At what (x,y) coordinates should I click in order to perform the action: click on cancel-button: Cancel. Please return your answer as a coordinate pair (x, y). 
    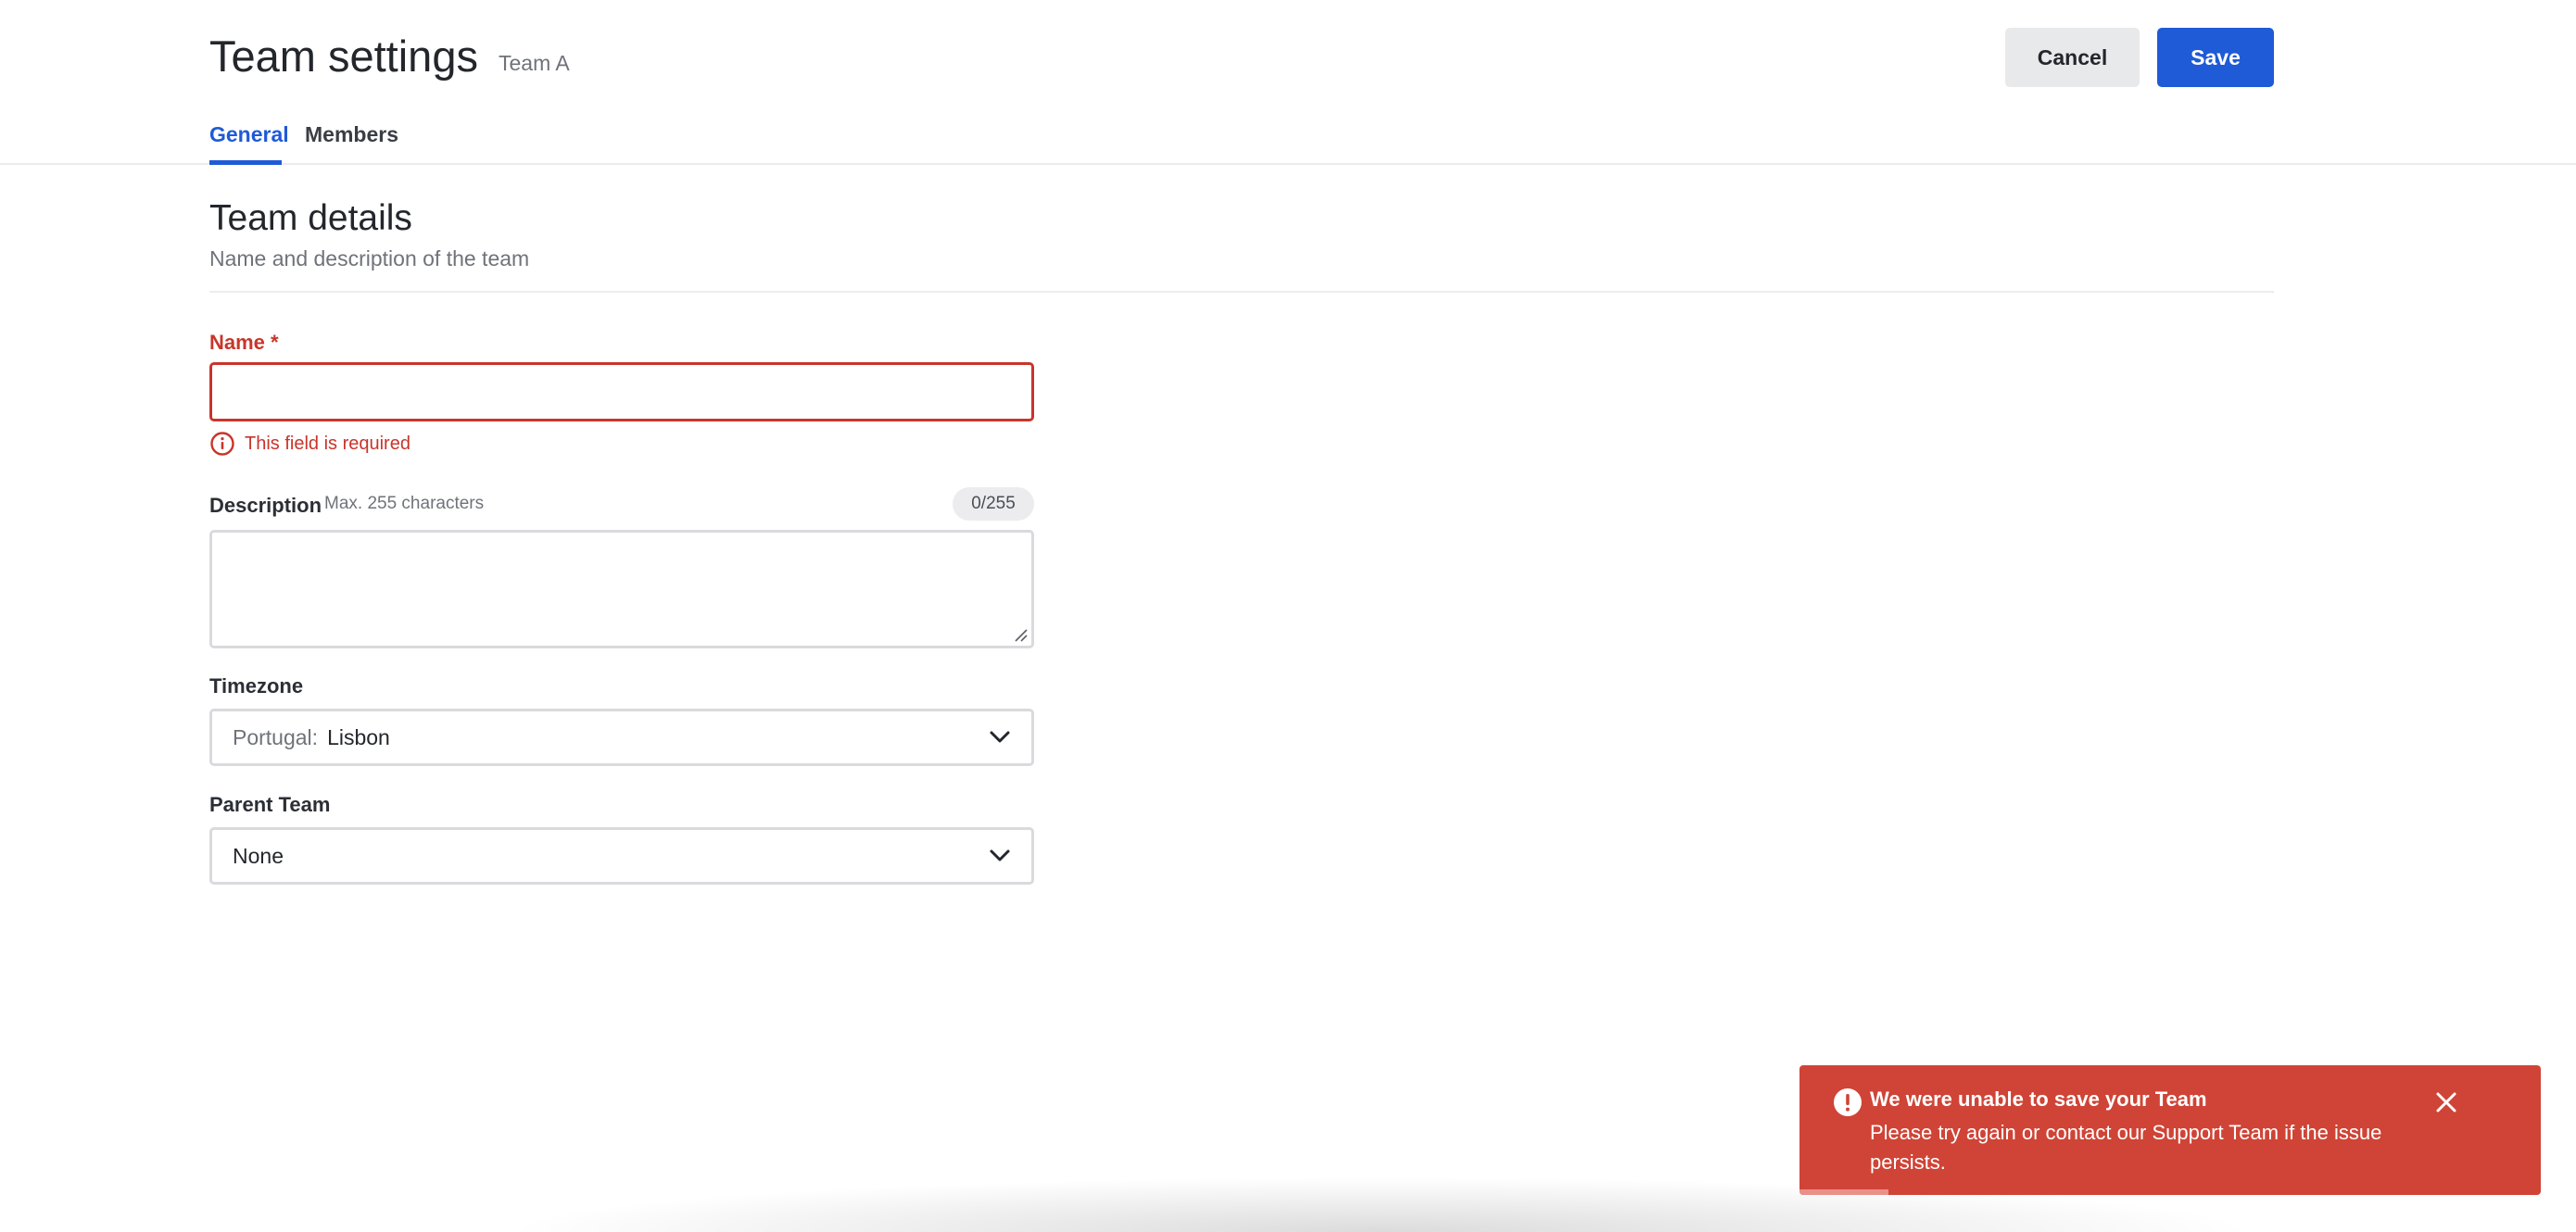
    Looking at the image, I should click on (2073, 57).